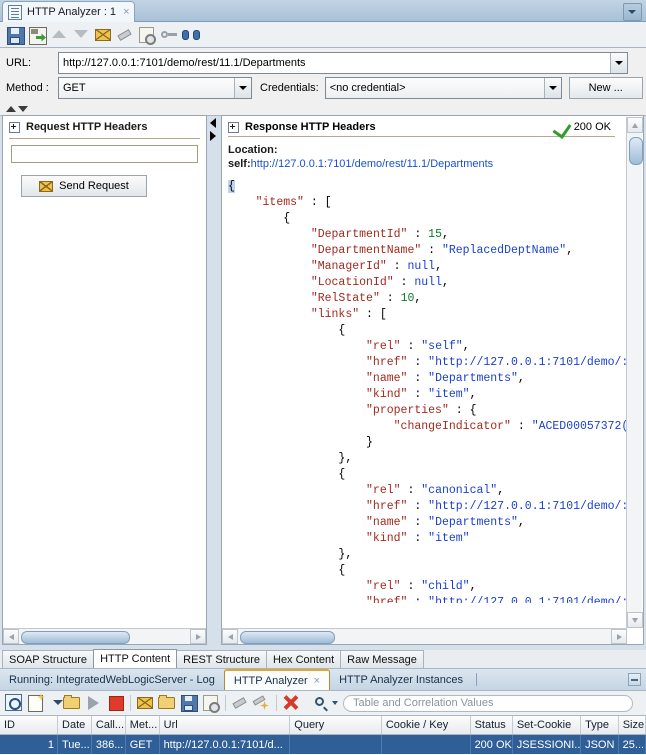 The height and width of the screenshot is (755, 646). Describe the element at coordinates (336, 725) in the screenshot. I see `table-column-header: Query` at that location.